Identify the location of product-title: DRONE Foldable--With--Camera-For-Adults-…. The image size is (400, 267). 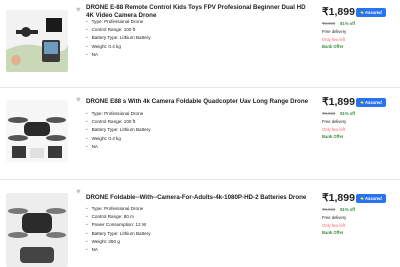
(198, 198).